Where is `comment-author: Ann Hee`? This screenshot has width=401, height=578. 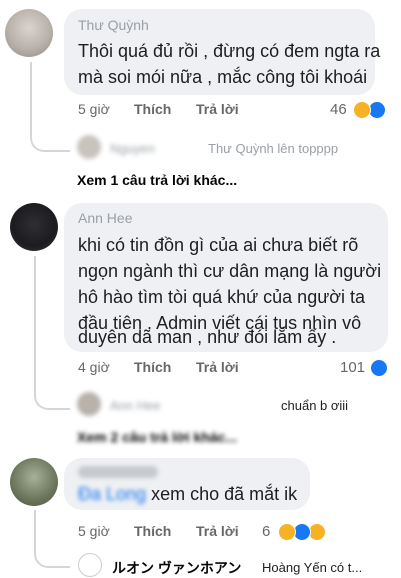
comment-author: Ann Hee is located at coordinates (105, 218).